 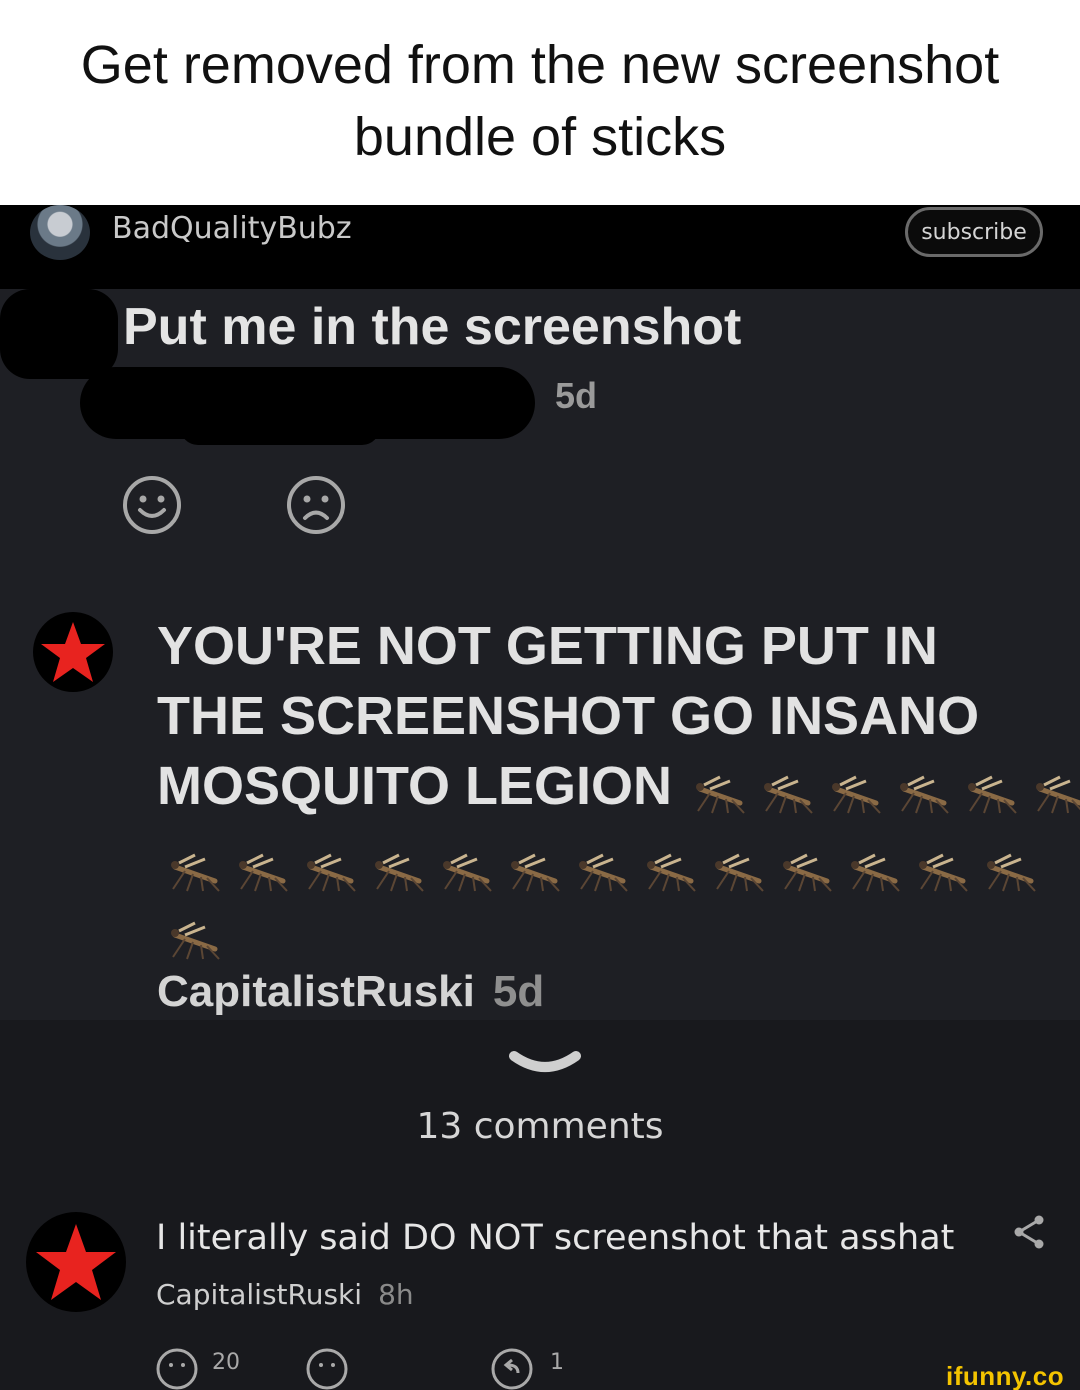 I want to click on reply-count: 1, so click(x=557, y=1362).